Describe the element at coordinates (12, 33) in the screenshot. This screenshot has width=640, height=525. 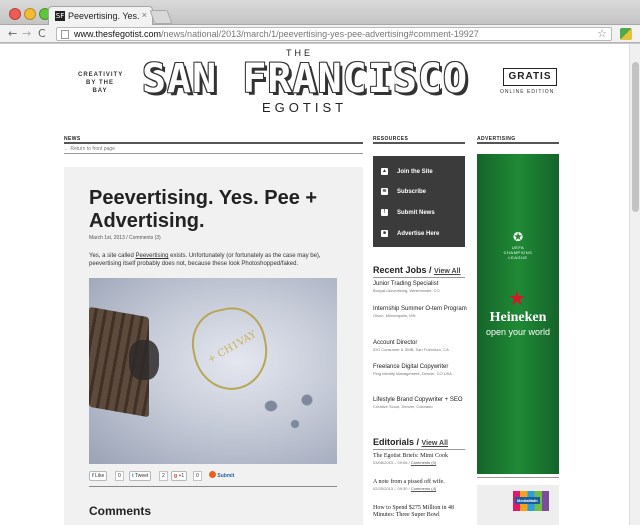
I see `back-icon: ←` at that location.